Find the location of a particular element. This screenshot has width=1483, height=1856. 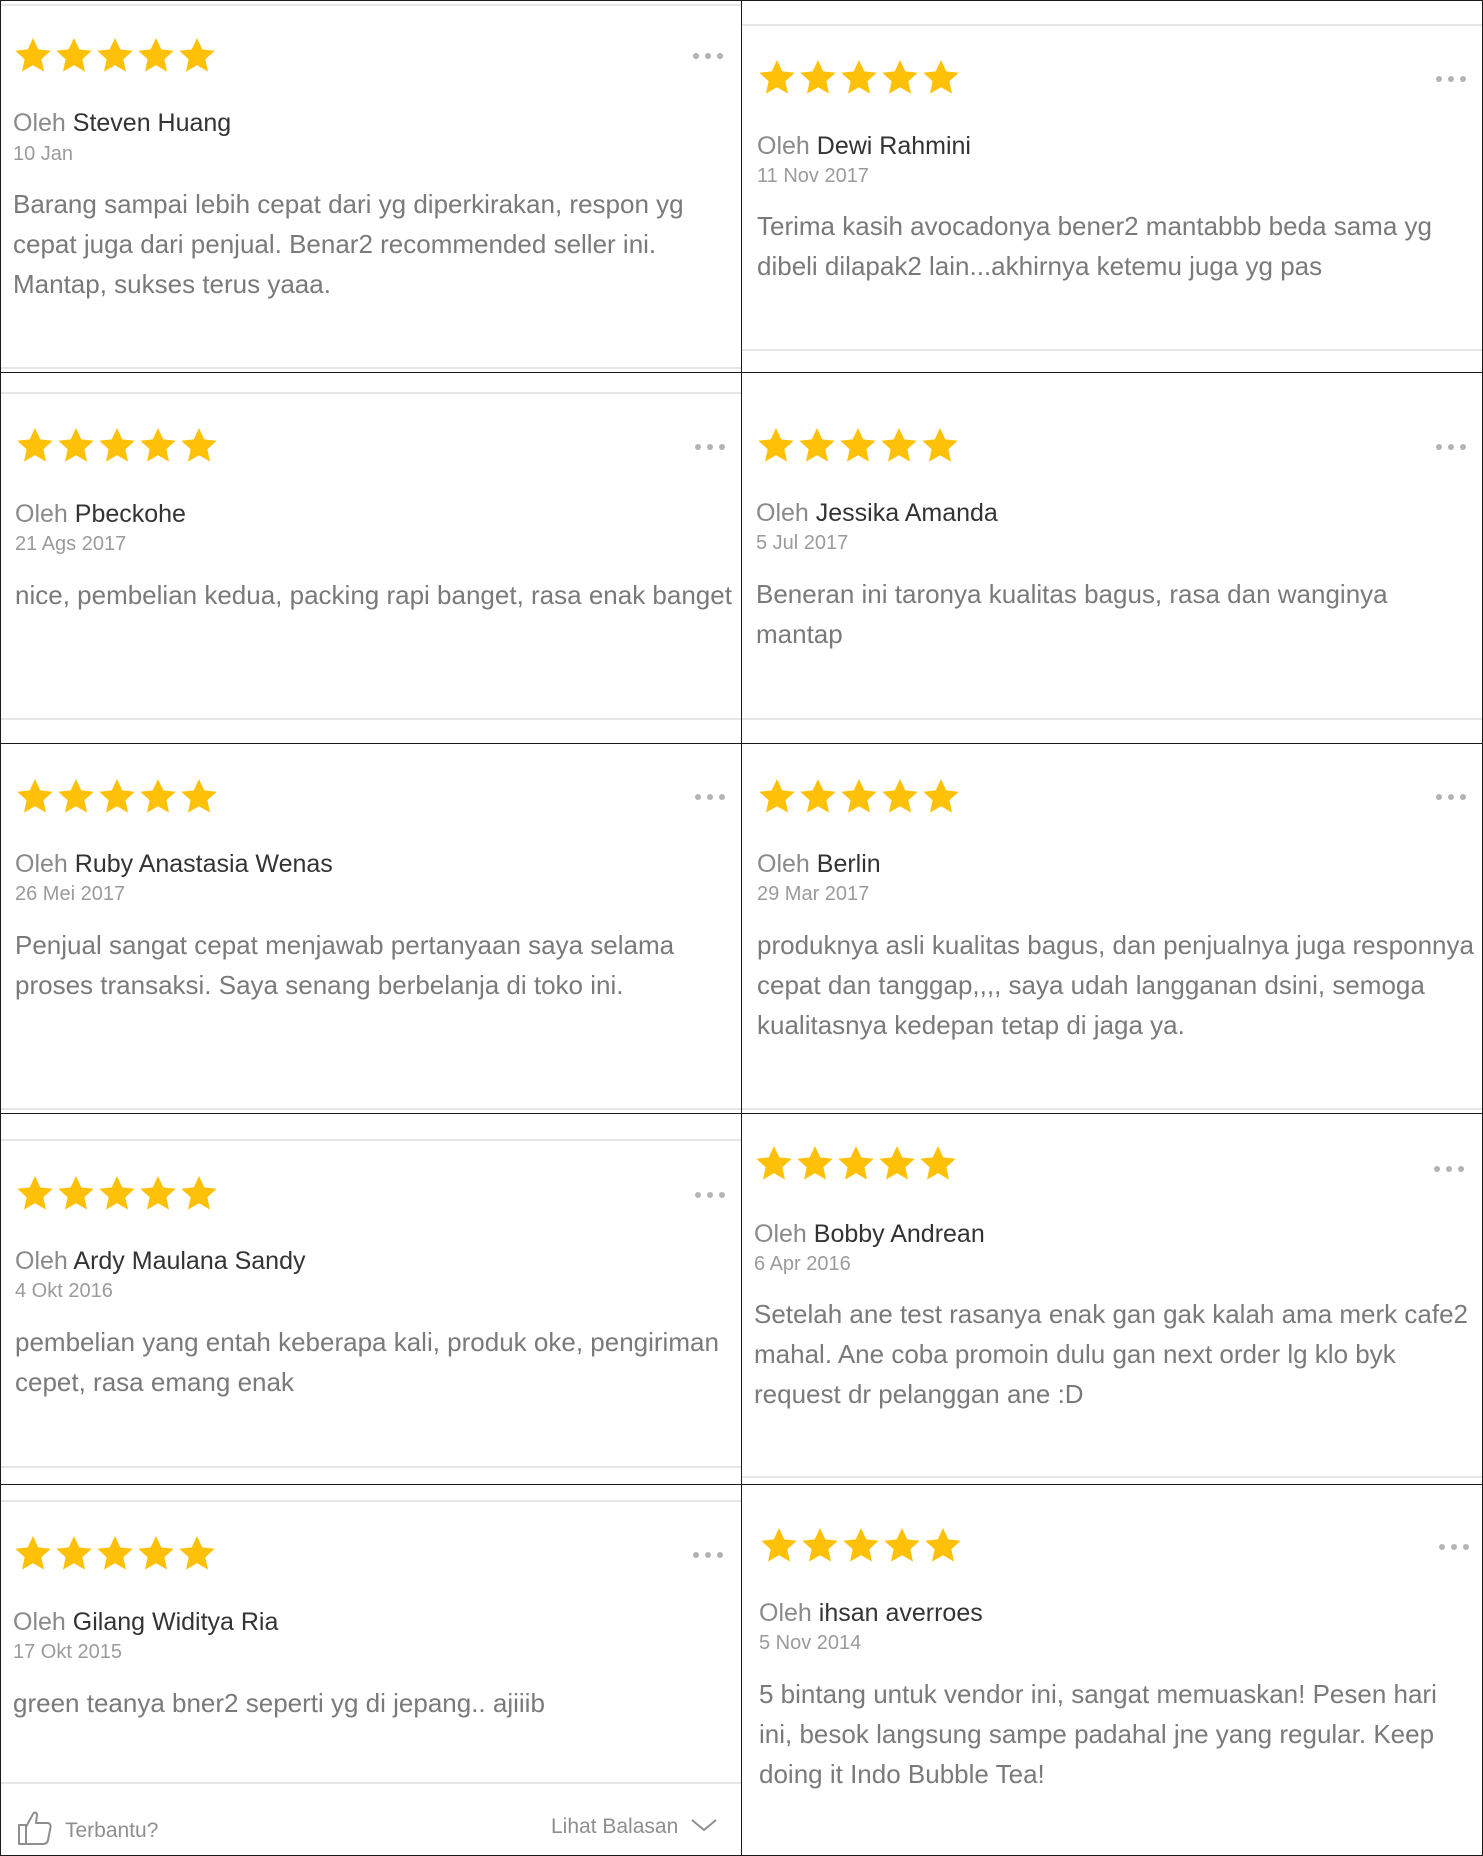

author-name: Bobby Andrean is located at coordinates (899, 1234).